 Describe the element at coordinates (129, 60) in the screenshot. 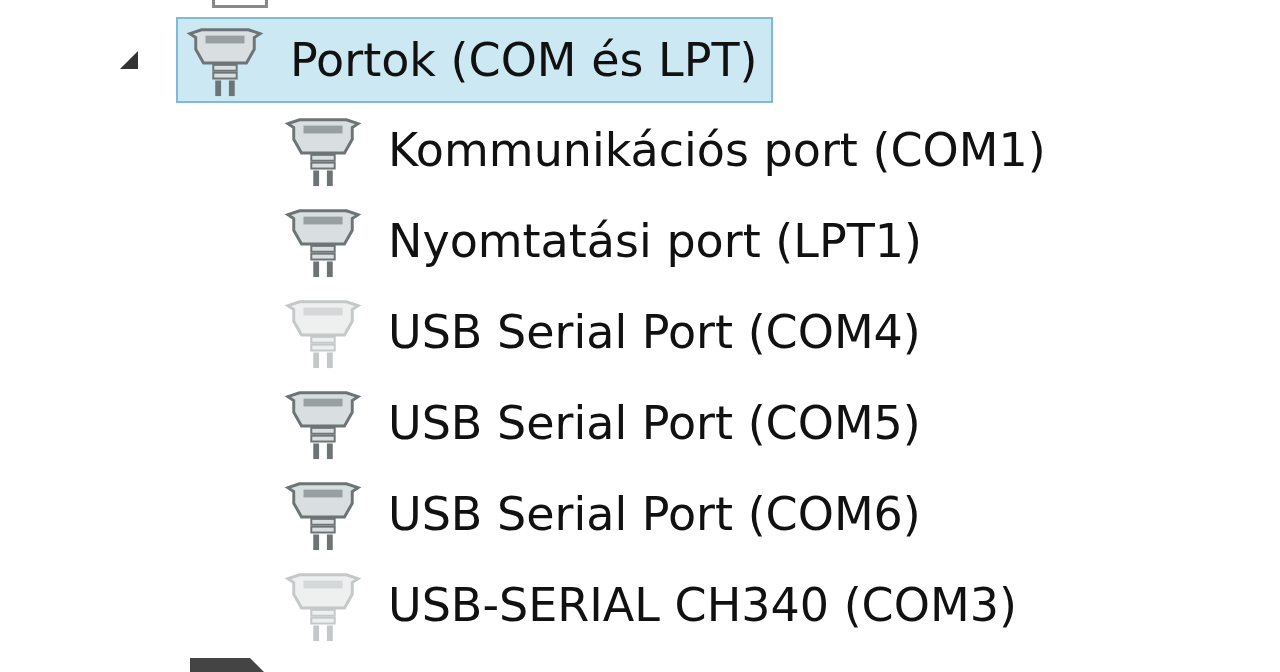

I see `expanded-icon` at that location.